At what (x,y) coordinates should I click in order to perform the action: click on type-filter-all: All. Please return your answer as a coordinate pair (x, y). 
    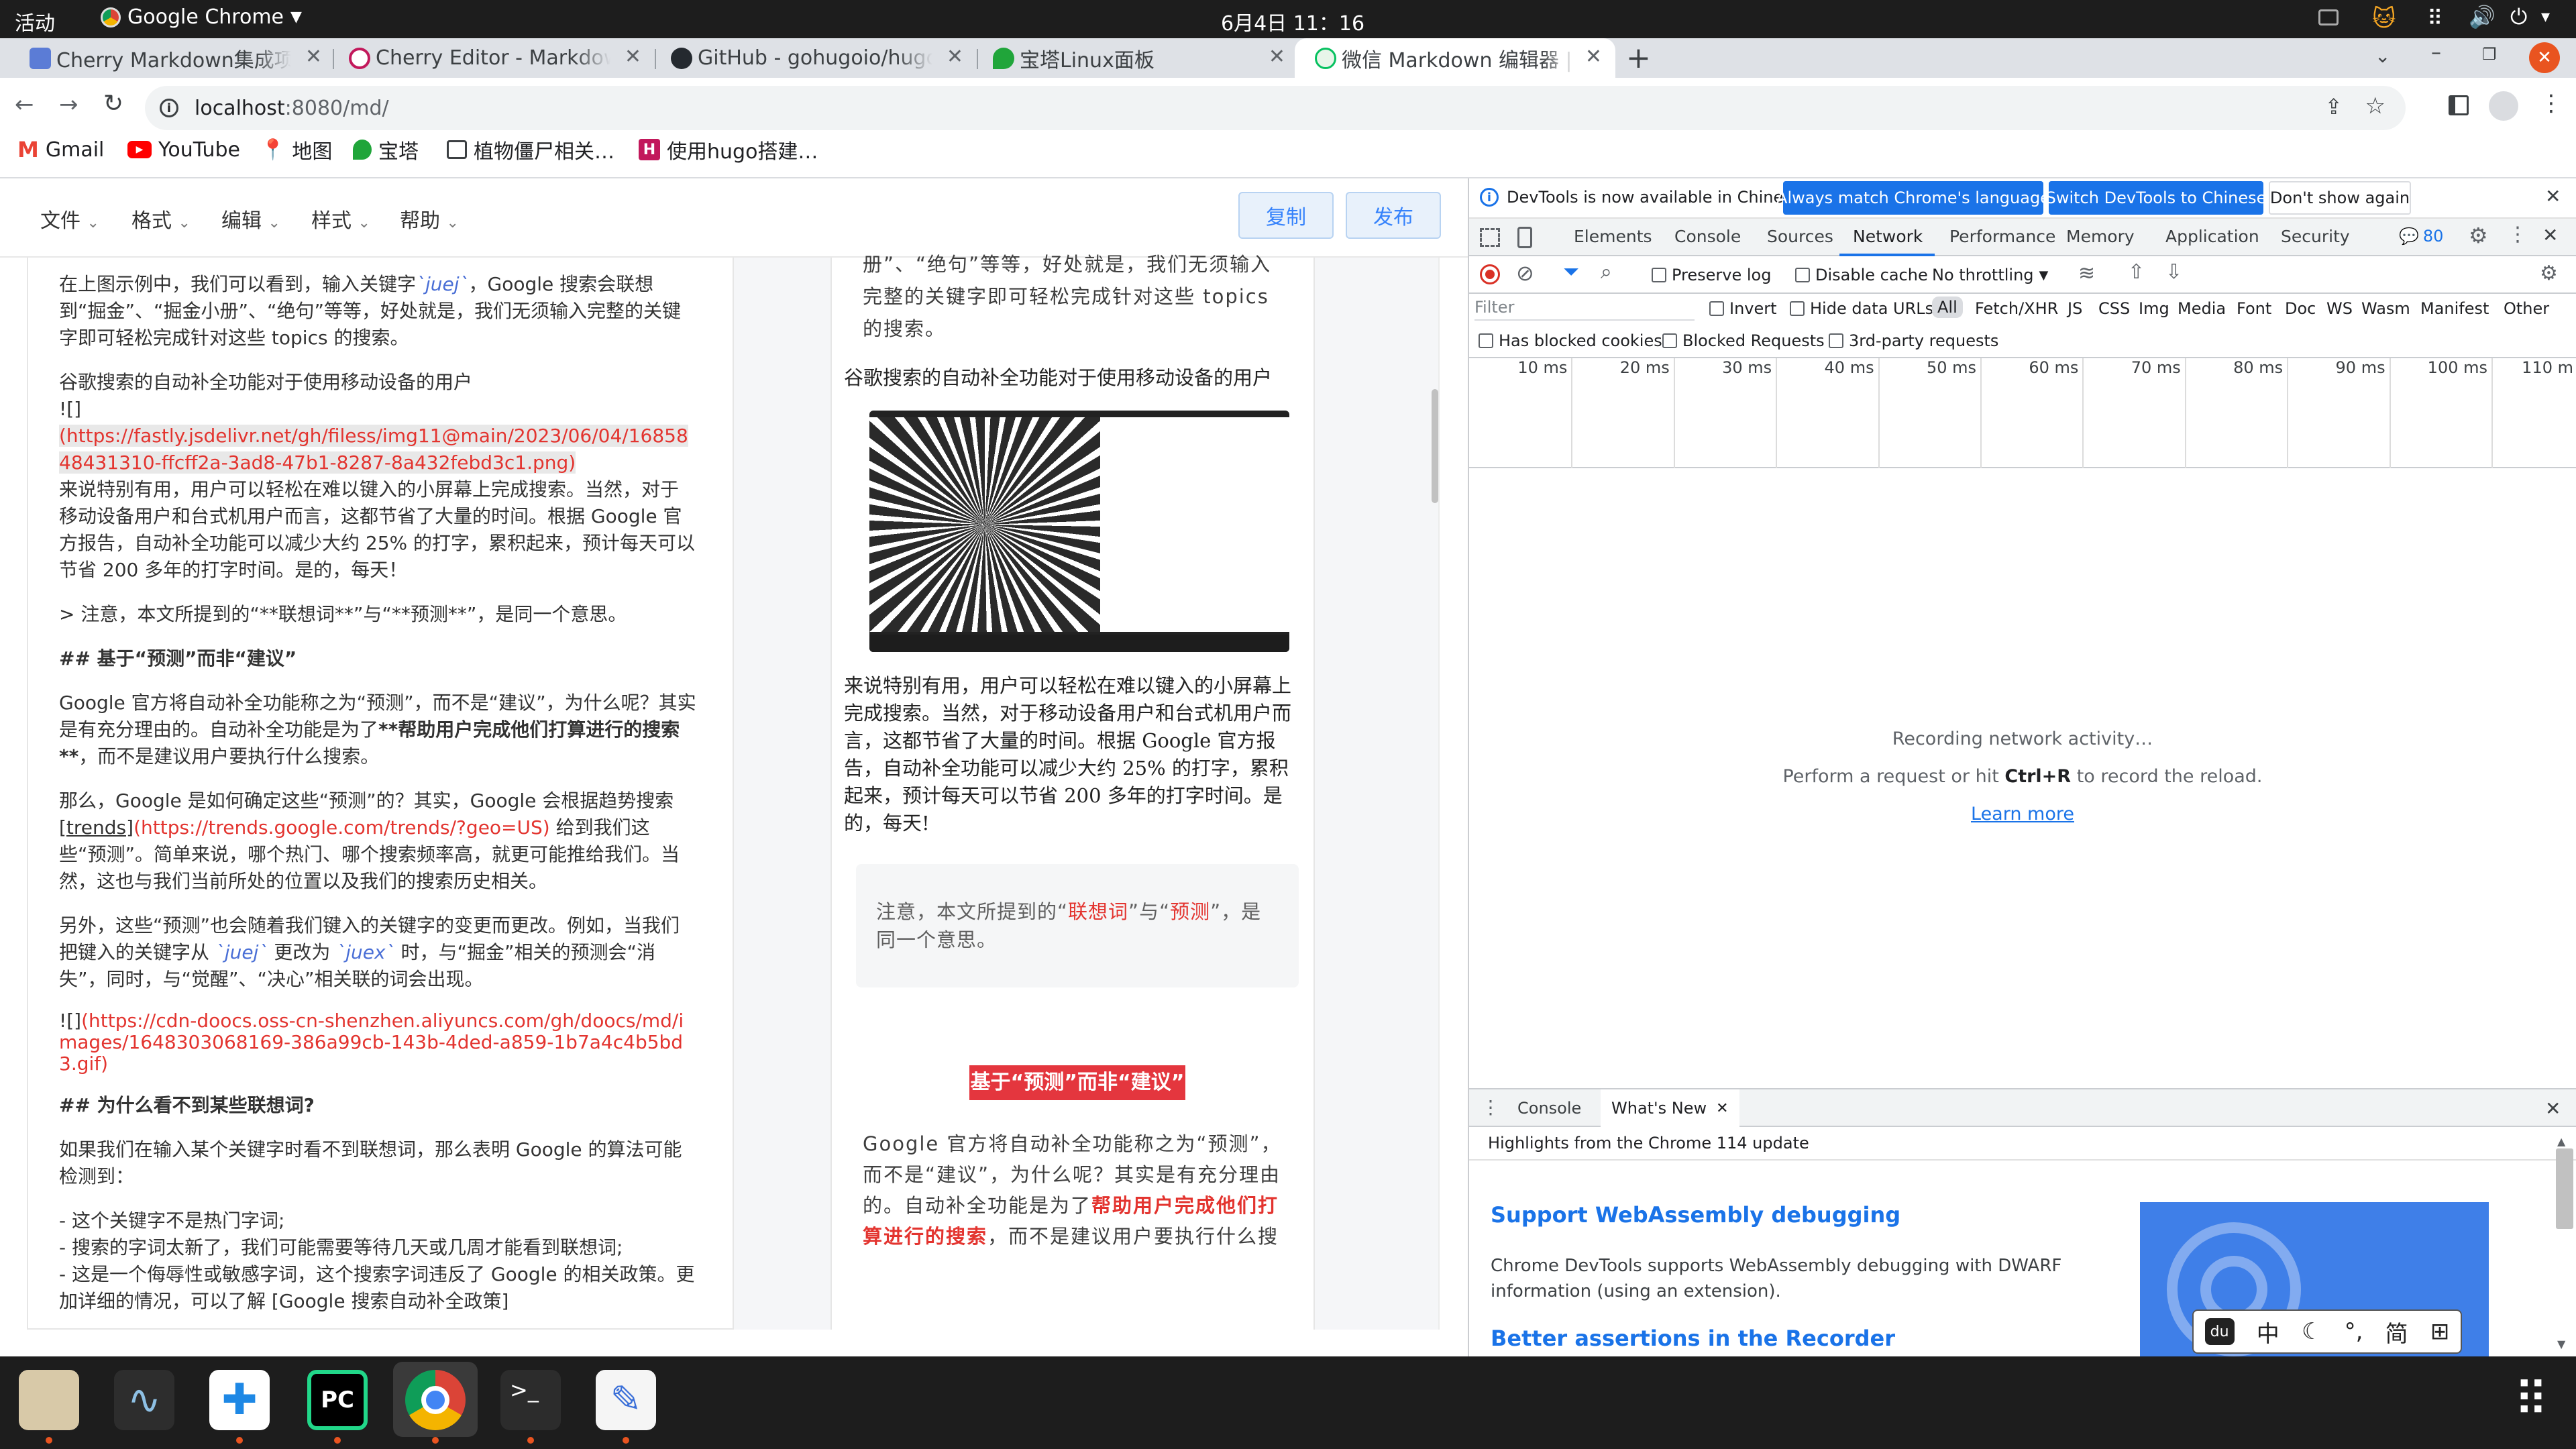
    Looking at the image, I should click on (1947, 307).